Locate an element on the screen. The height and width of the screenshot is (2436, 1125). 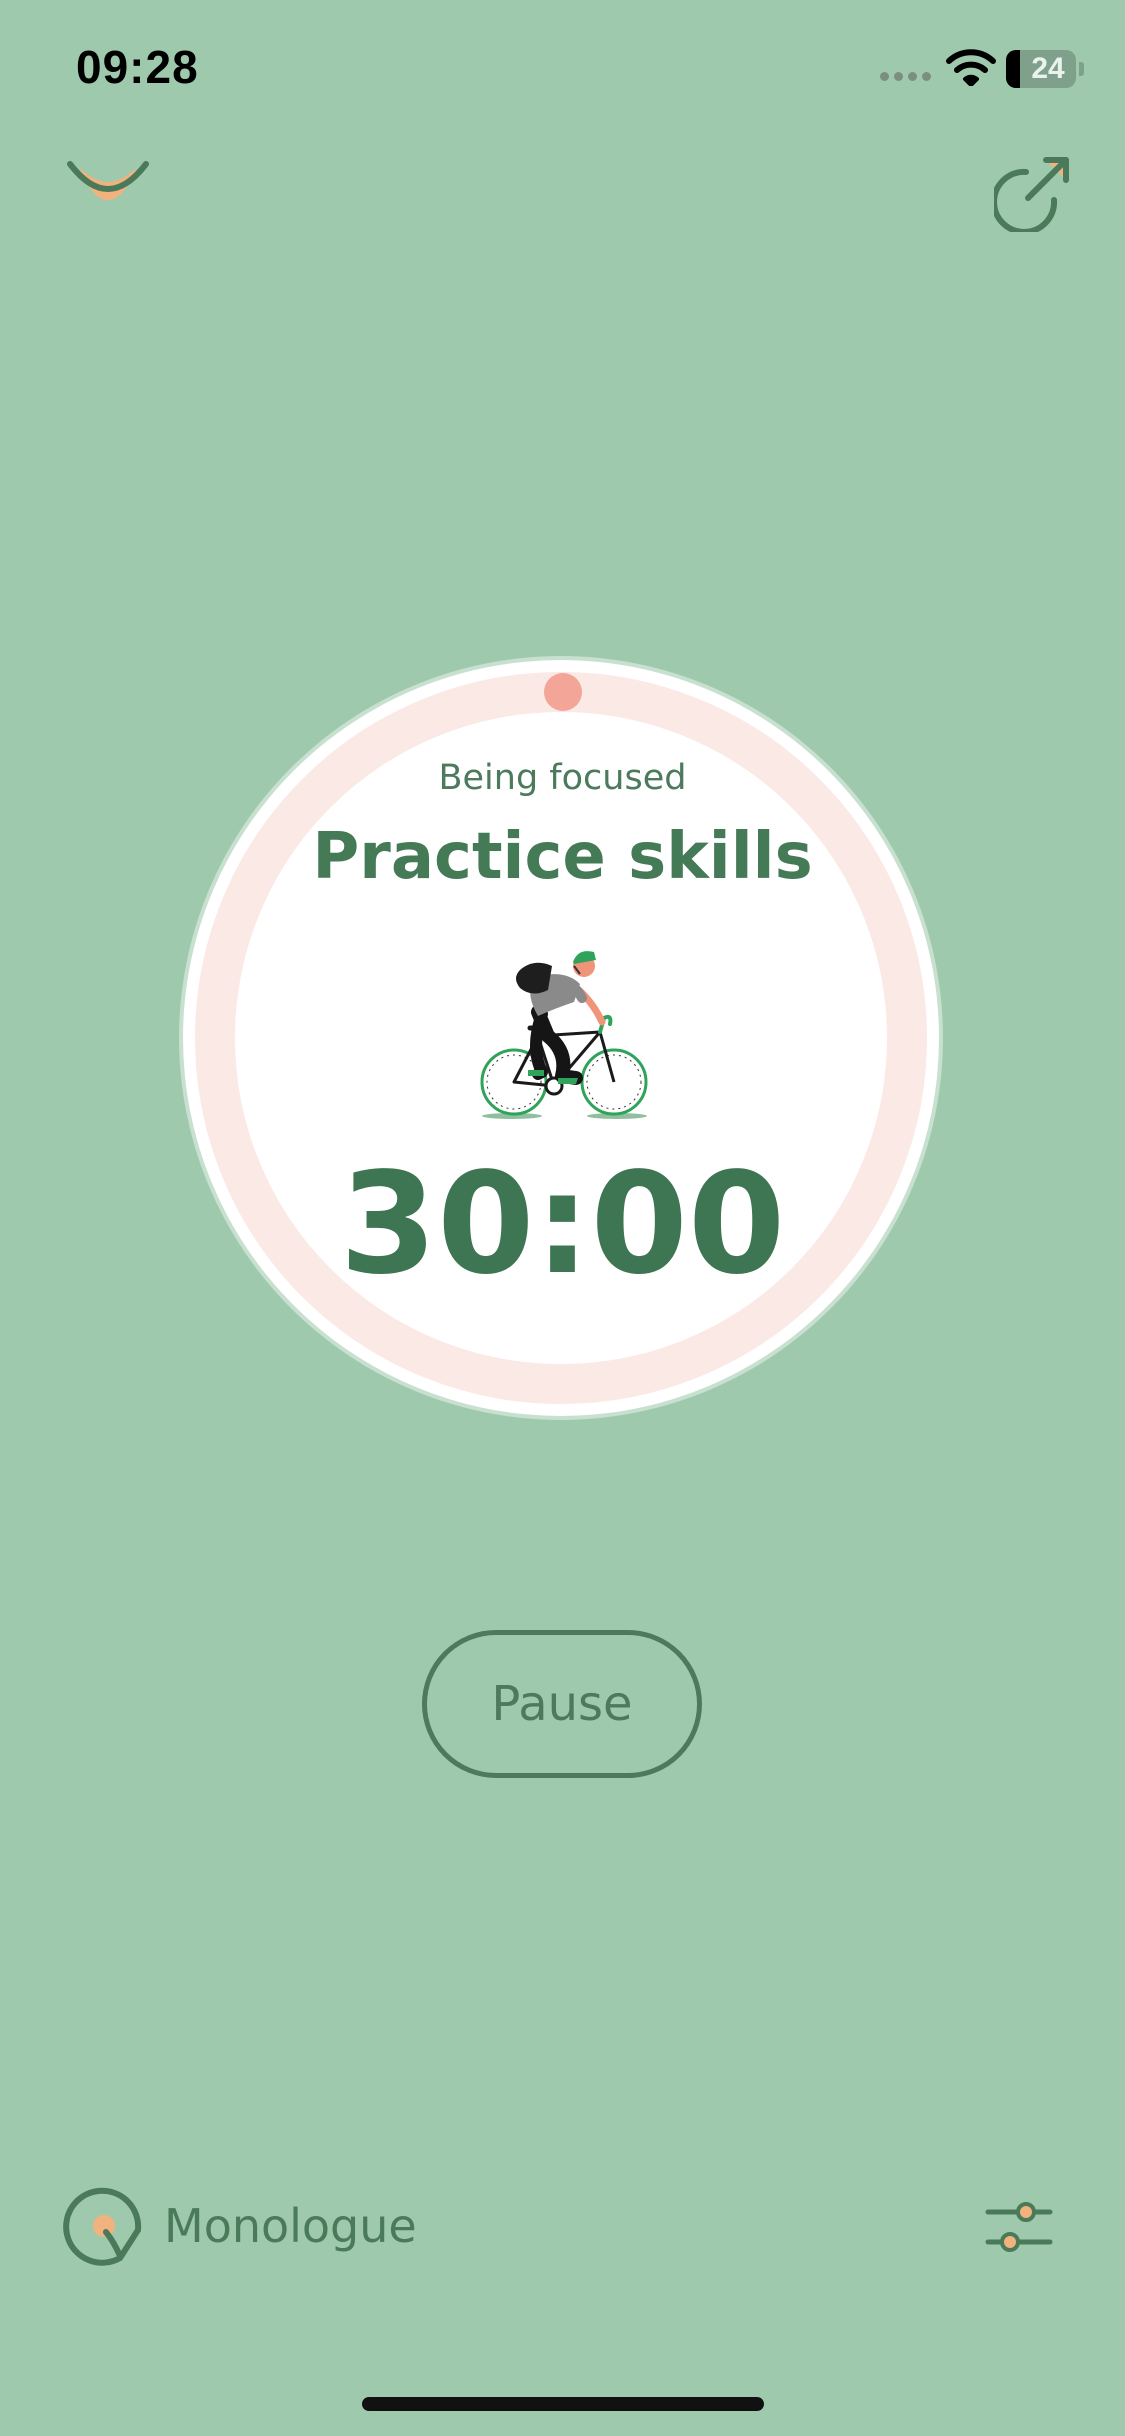
sliders-icon is located at coordinates (1019, 2227).